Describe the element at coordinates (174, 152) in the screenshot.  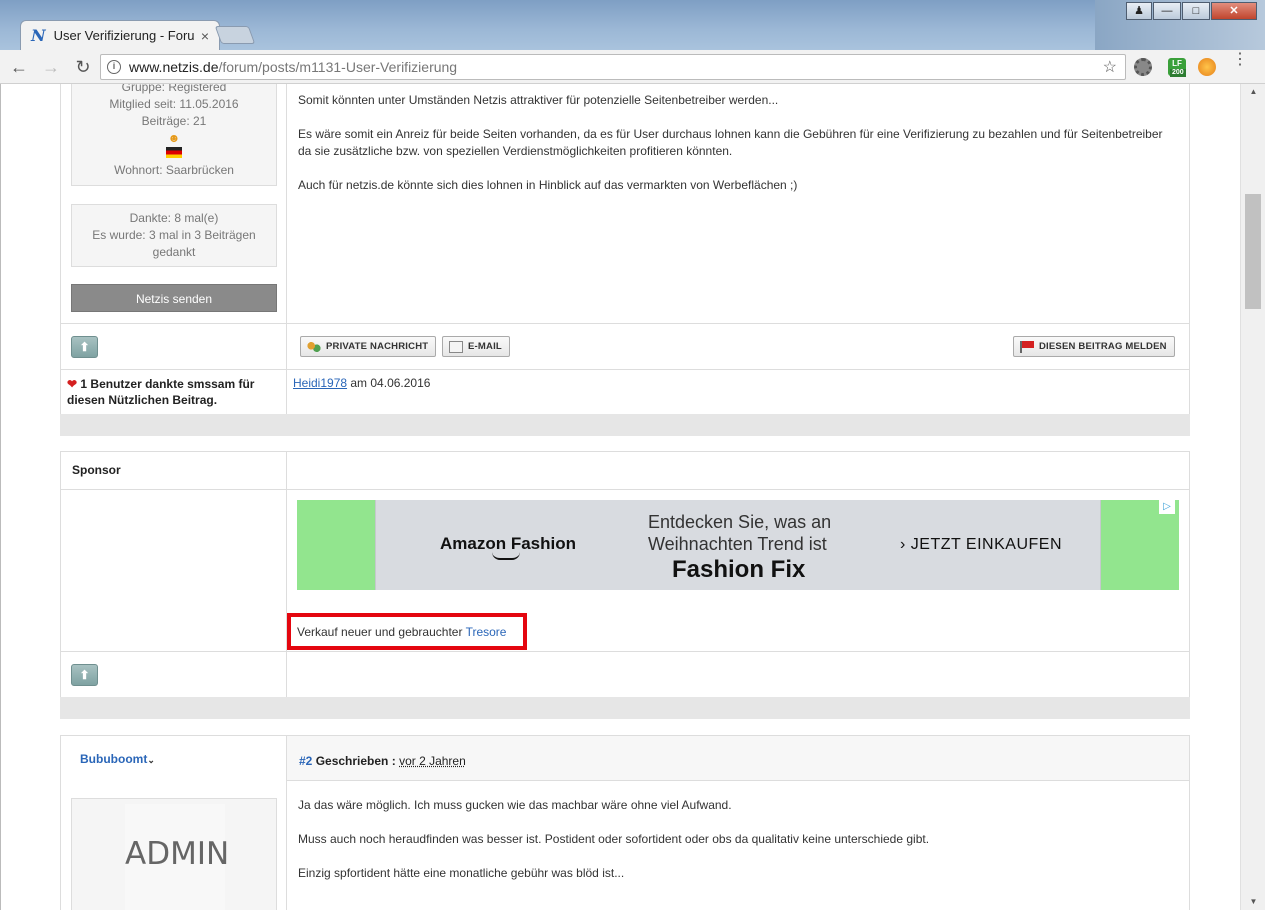
I see `germany-flag-icon` at that location.